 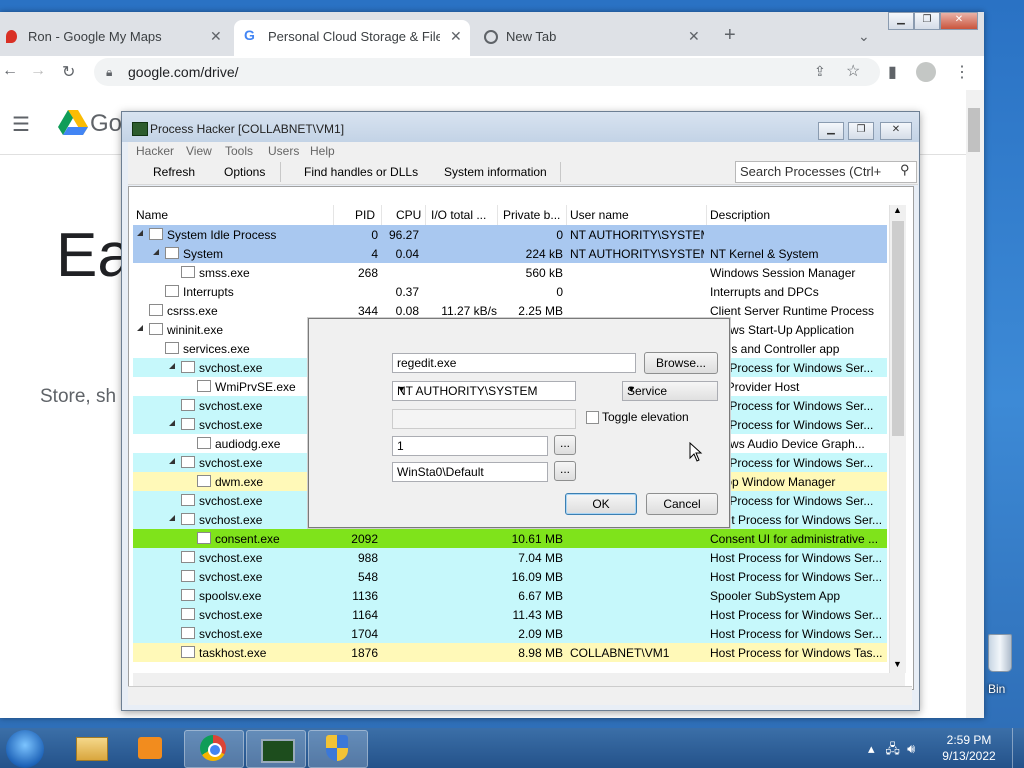 I want to click on find-handles-button: Find handles or DLLs, so click(x=361, y=172).